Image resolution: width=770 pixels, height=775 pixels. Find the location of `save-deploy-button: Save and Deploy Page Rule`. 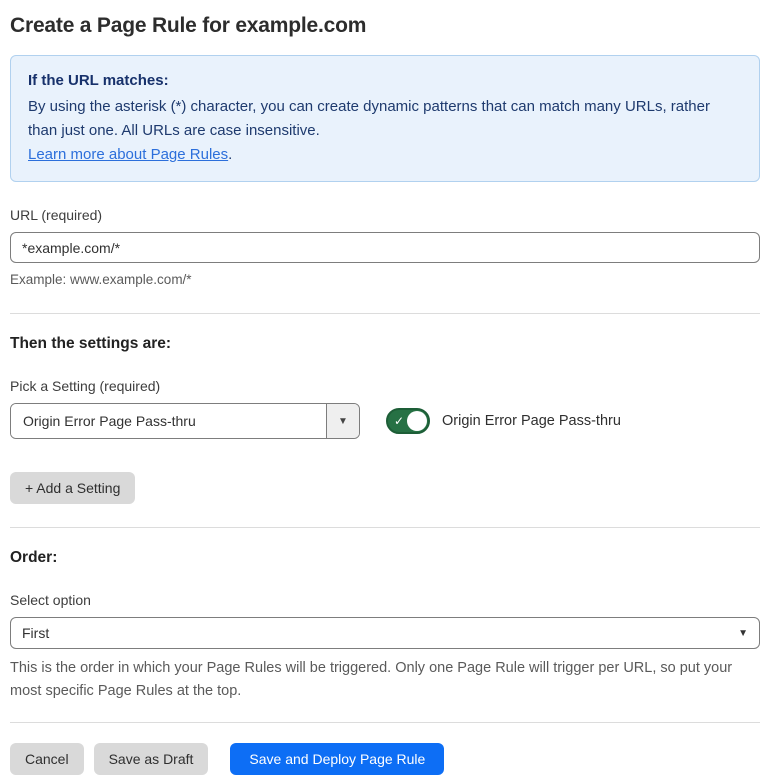

save-deploy-button: Save and Deploy Page Rule is located at coordinates (337, 759).